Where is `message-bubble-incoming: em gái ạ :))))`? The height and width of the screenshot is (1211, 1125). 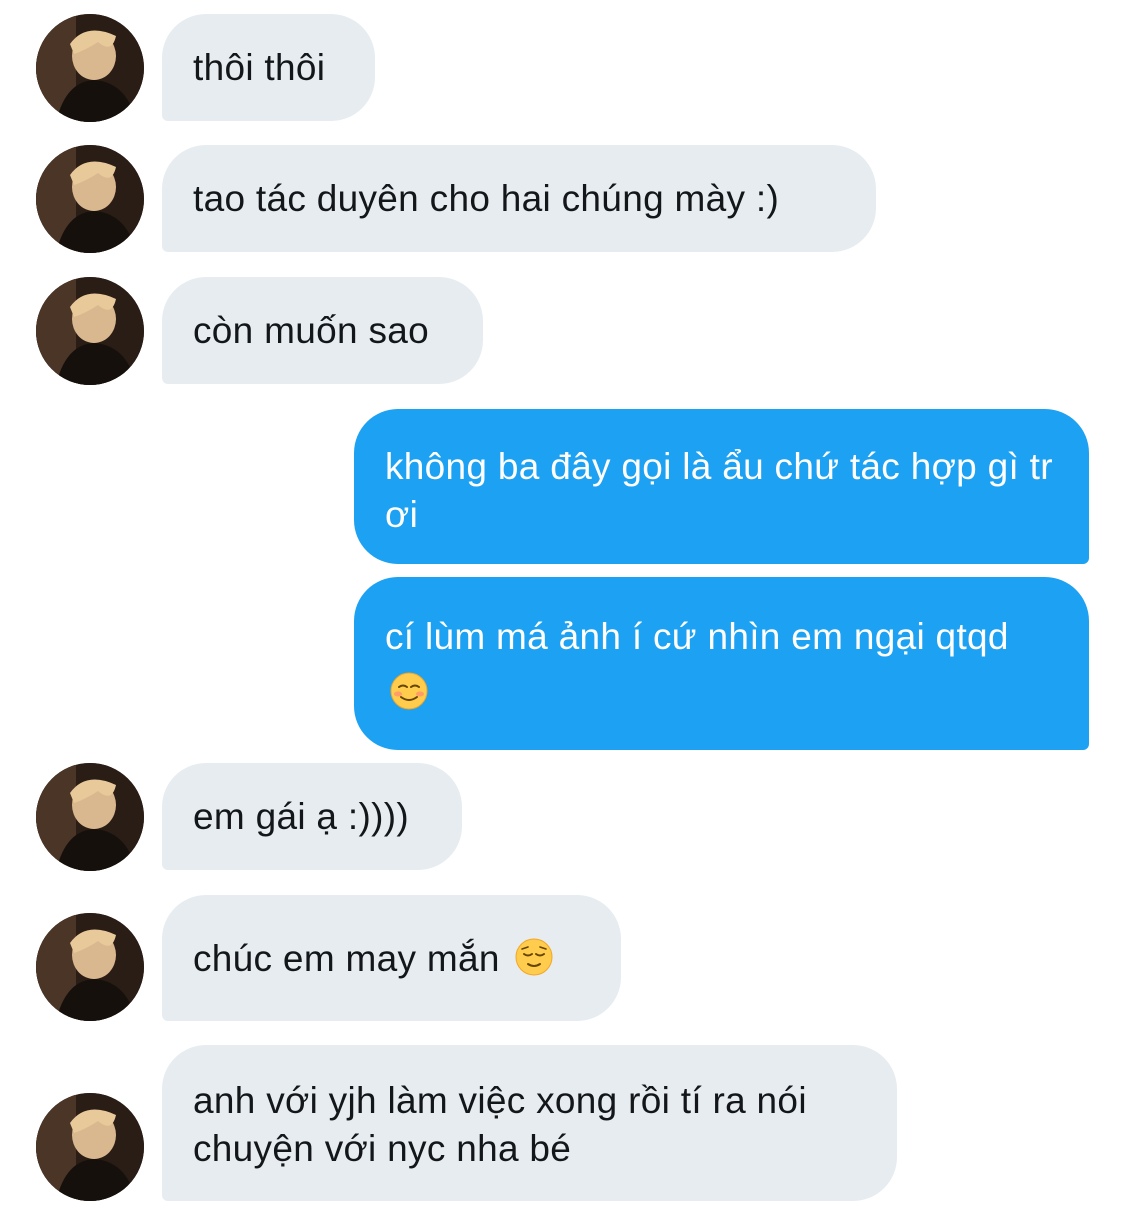 message-bubble-incoming: em gái ạ :)))) is located at coordinates (312, 816).